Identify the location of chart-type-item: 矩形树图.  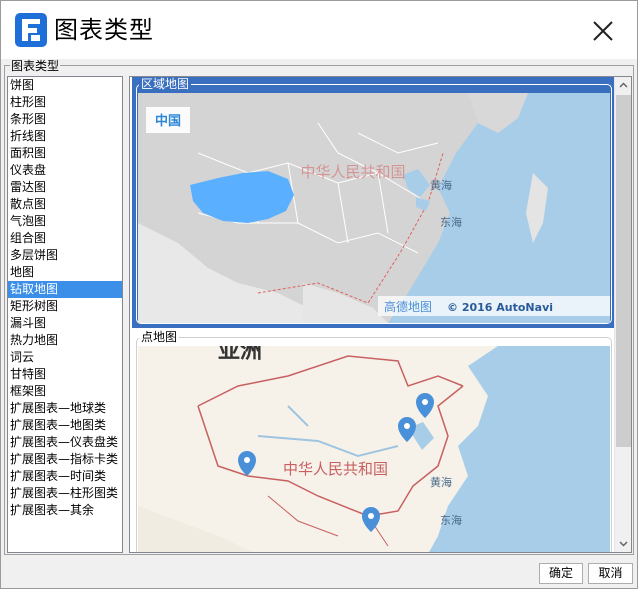
(65, 306).